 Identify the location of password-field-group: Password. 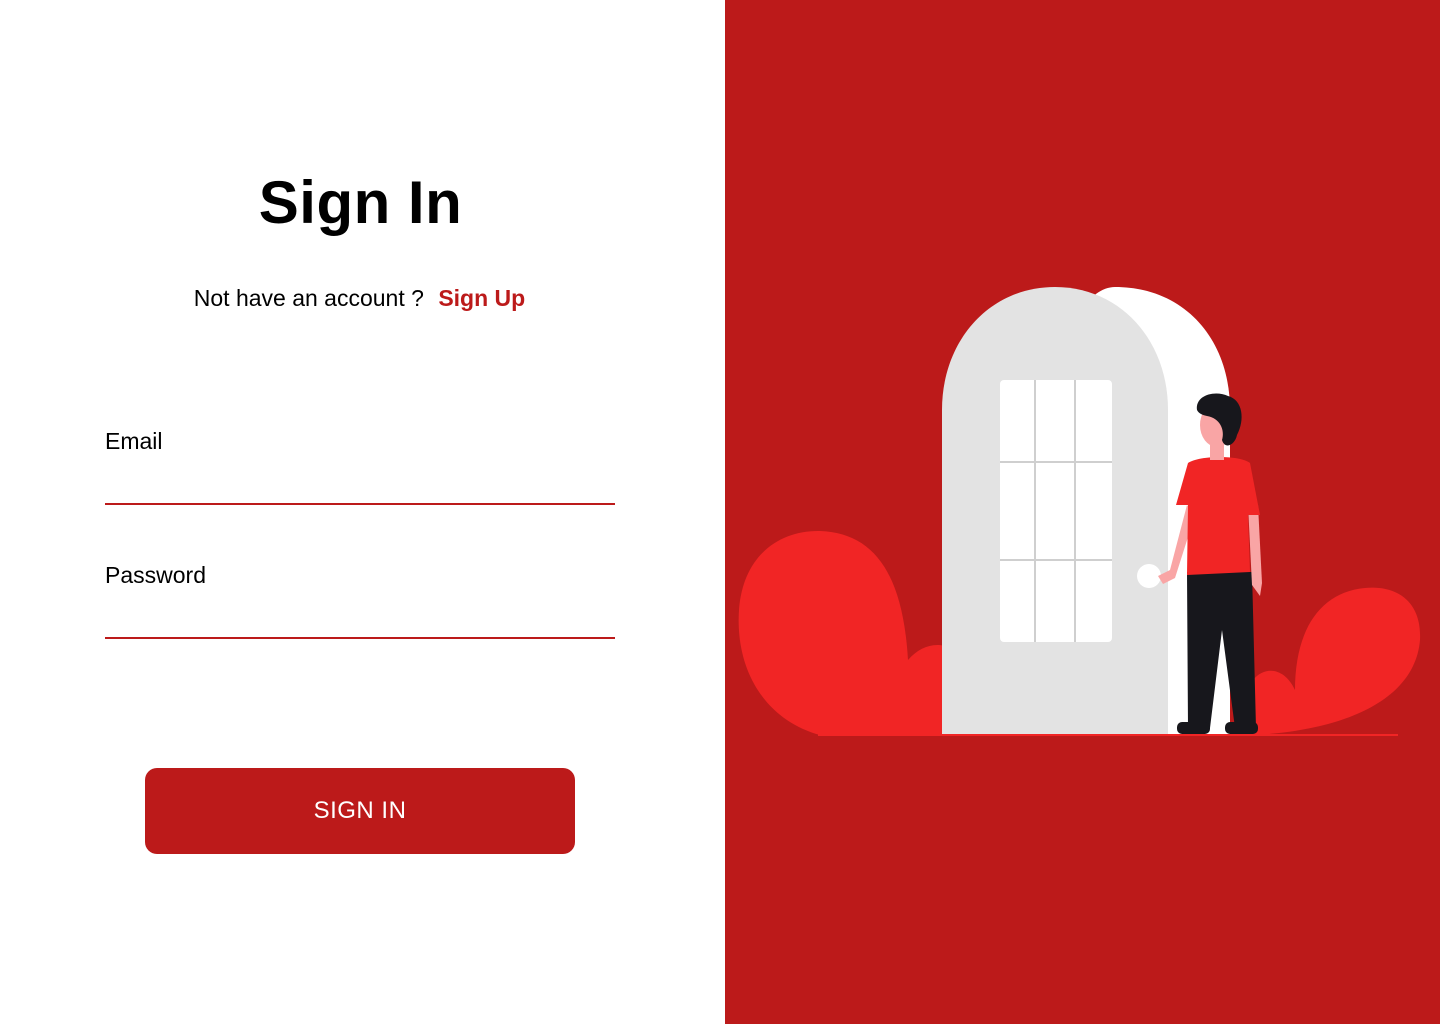
(360, 600).